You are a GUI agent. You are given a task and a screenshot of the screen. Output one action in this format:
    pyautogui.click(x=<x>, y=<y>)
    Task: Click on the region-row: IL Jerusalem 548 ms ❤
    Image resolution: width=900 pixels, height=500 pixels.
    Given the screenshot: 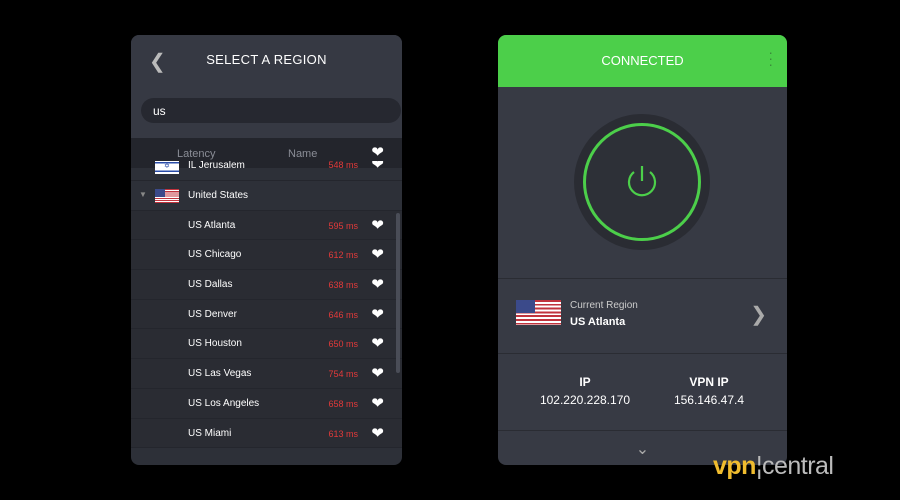 What is the action you would take?
    pyautogui.click(x=266, y=171)
    